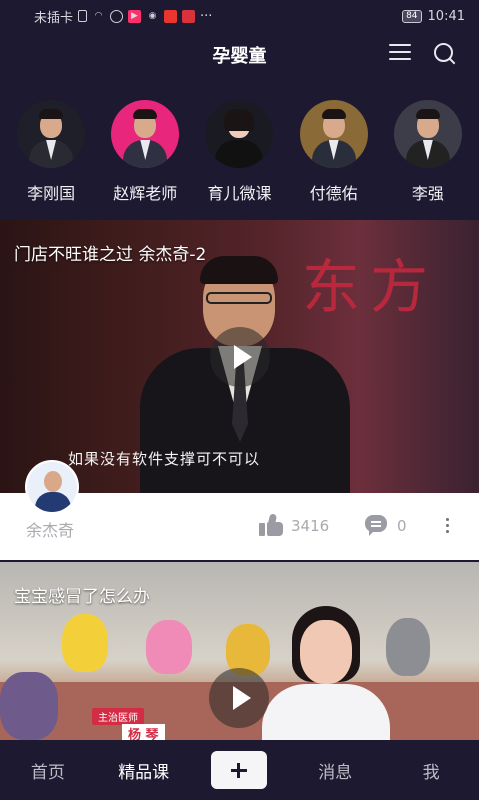 The height and width of the screenshot is (800, 479). What do you see at coordinates (206, 16) in the screenshot?
I see `more-notifications: ···` at bounding box center [206, 16].